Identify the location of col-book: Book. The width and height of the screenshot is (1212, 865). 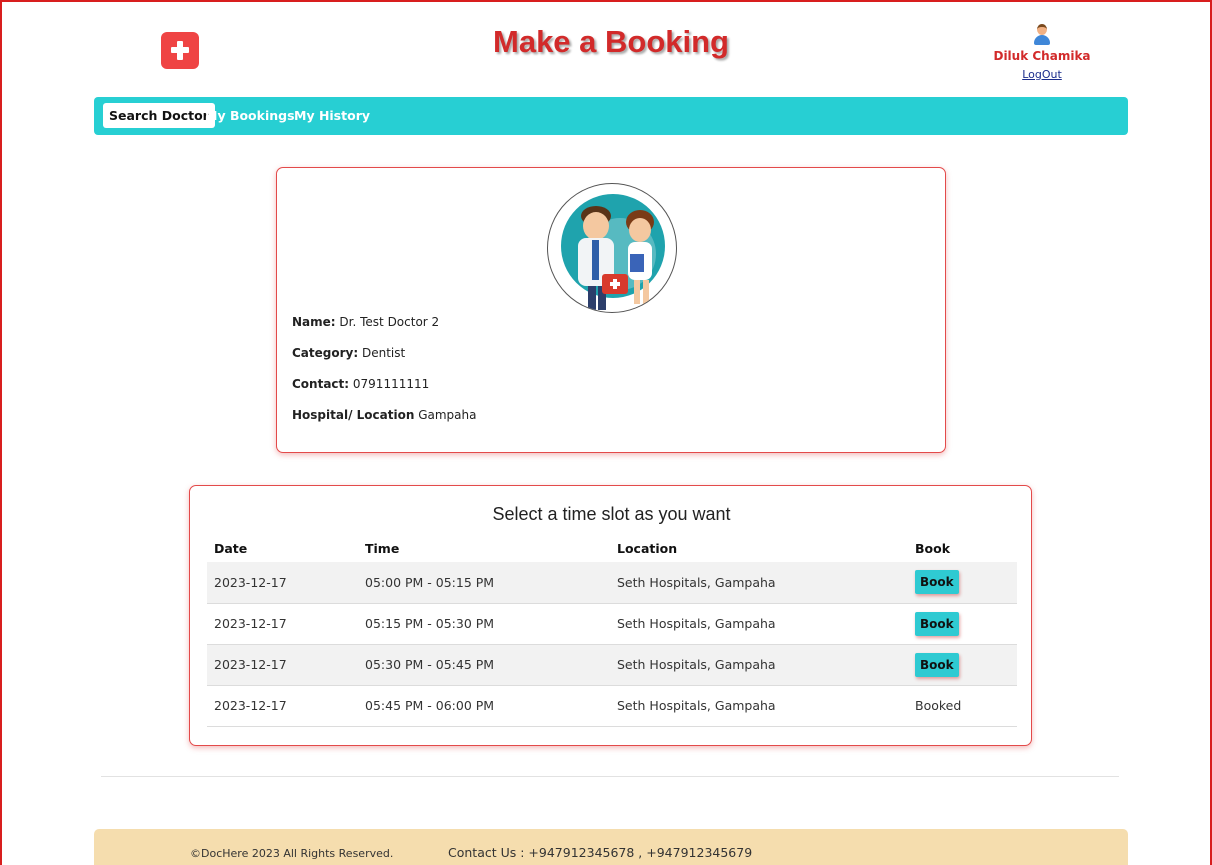
(933, 548).